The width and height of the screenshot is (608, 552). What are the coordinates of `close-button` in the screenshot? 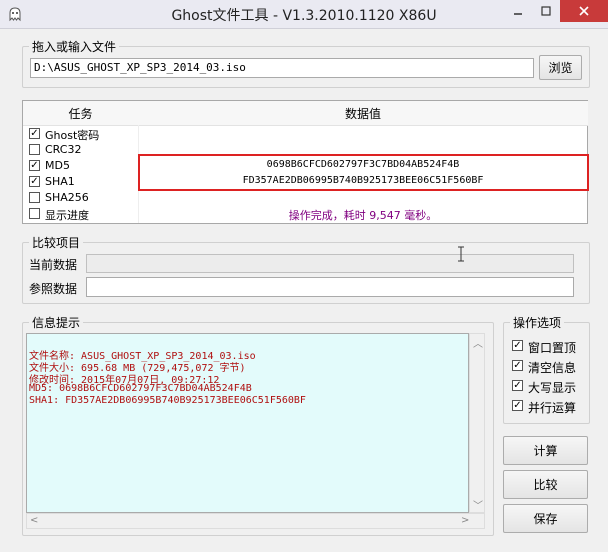 It's located at (584, 11).